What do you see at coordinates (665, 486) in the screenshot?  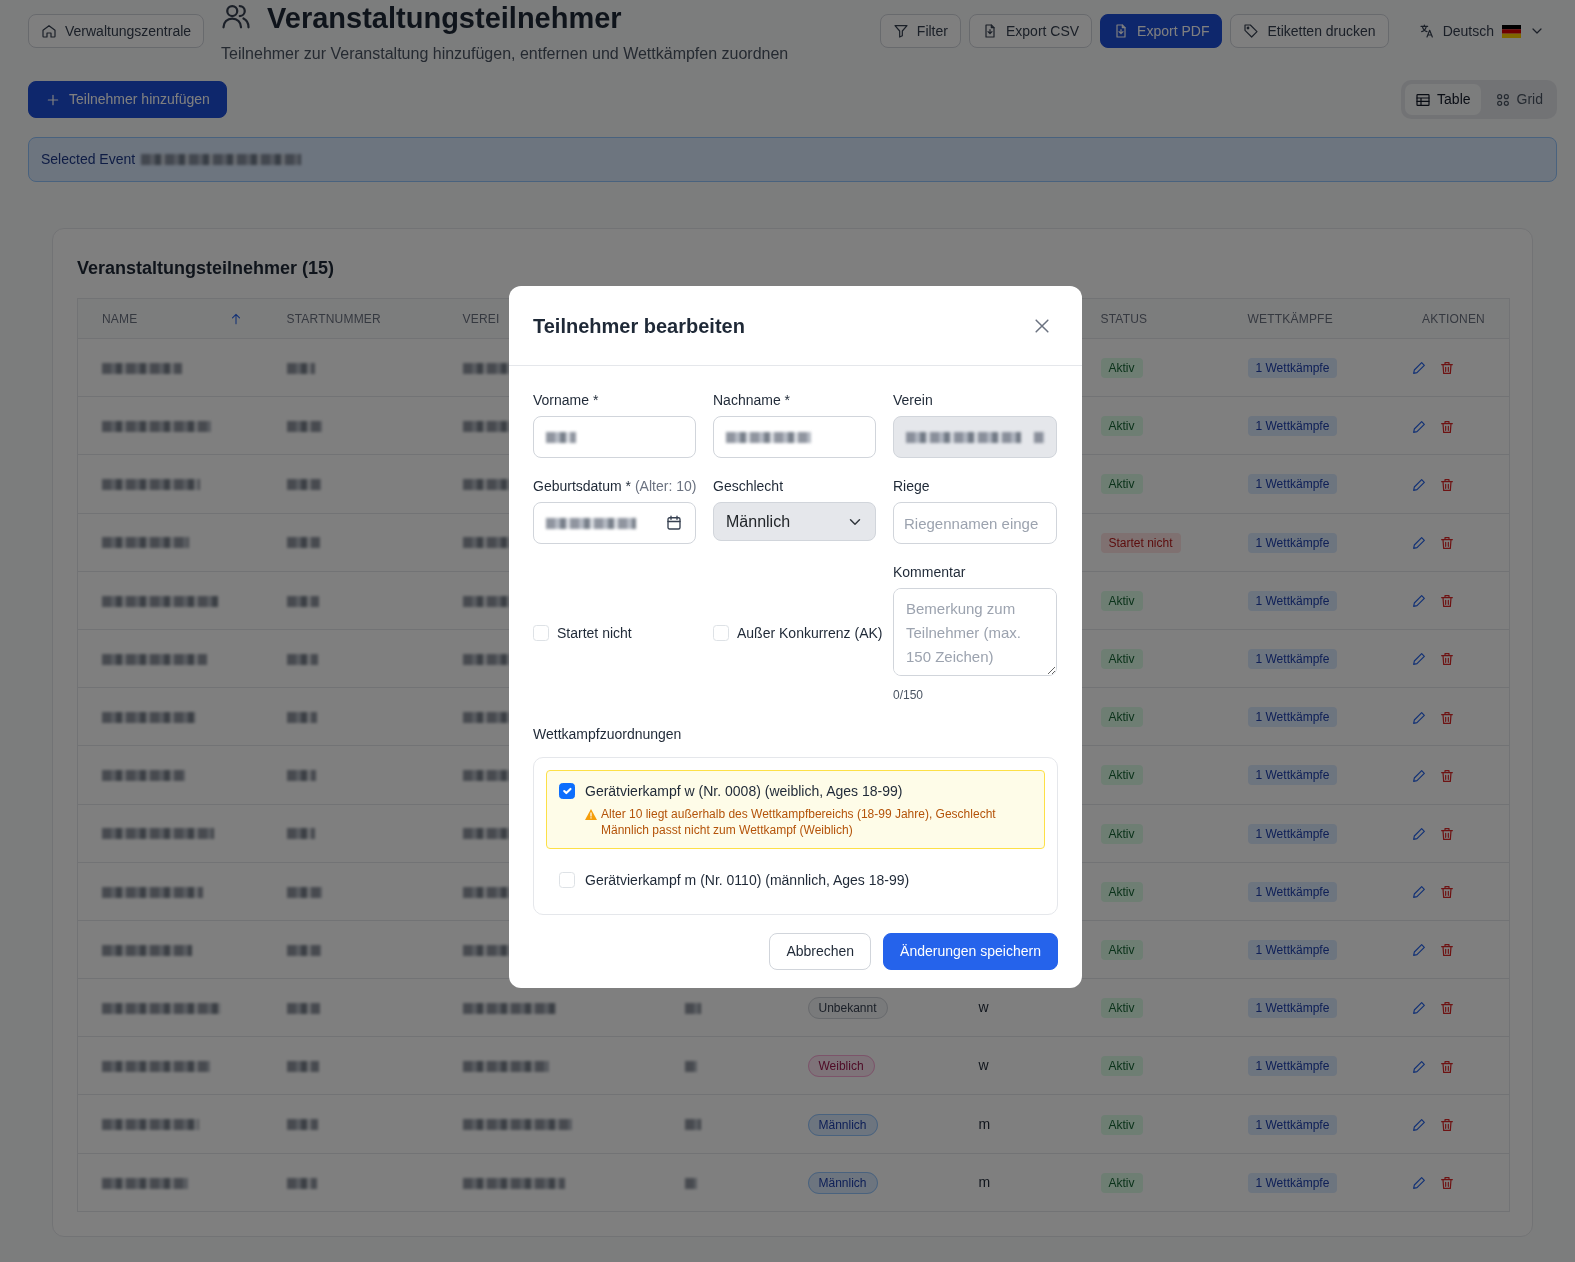 I see `age-hint: (Alter: 10)` at bounding box center [665, 486].